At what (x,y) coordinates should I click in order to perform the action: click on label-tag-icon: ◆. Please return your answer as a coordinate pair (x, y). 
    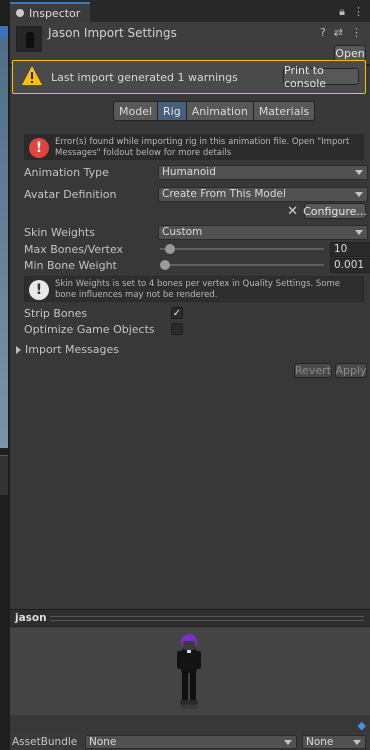
    Looking at the image, I should click on (362, 725).